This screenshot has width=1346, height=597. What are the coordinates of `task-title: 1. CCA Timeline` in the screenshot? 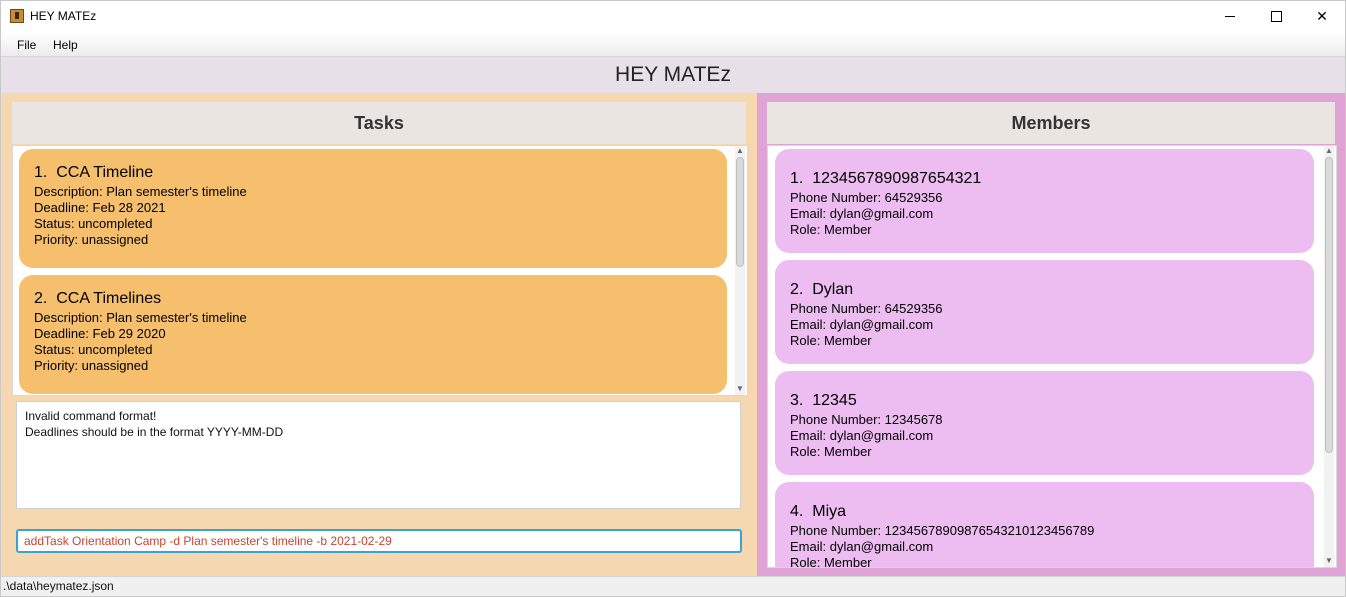 It's located at (373, 173).